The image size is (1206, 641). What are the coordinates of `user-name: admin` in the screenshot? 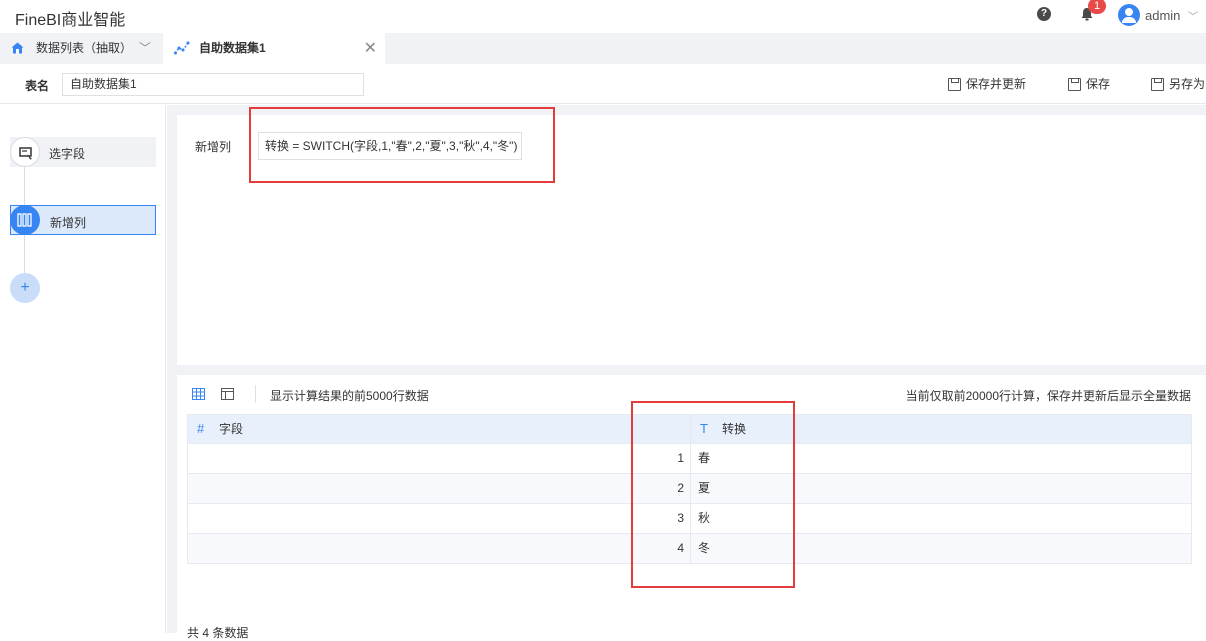 It's located at (1162, 15).